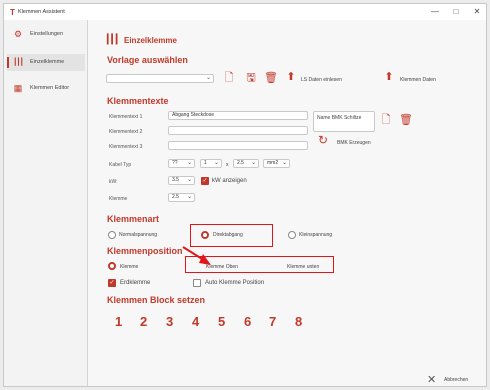  Describe the element at coordinates (435, 11) in the screenshot. I see `minimize-button: —` at that location.